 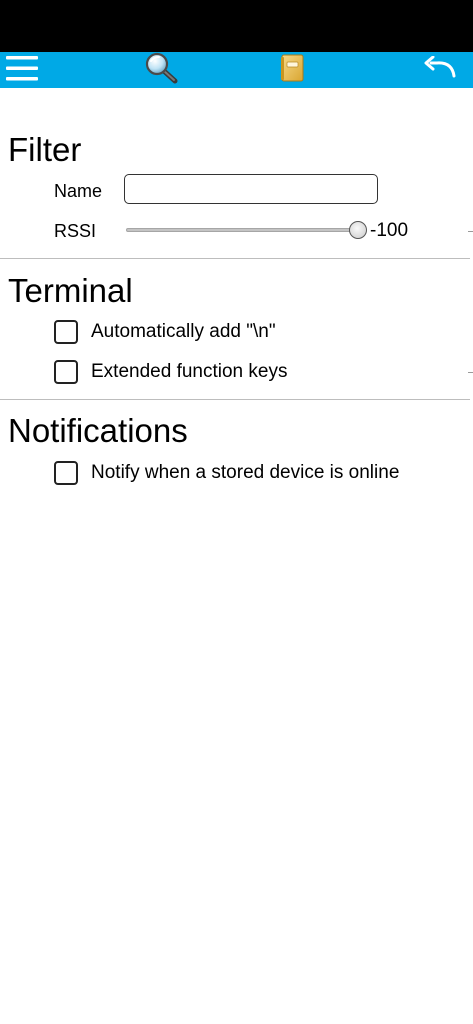 I want to click on notifications-section-title: Notifications, so click(x=98, y=430).